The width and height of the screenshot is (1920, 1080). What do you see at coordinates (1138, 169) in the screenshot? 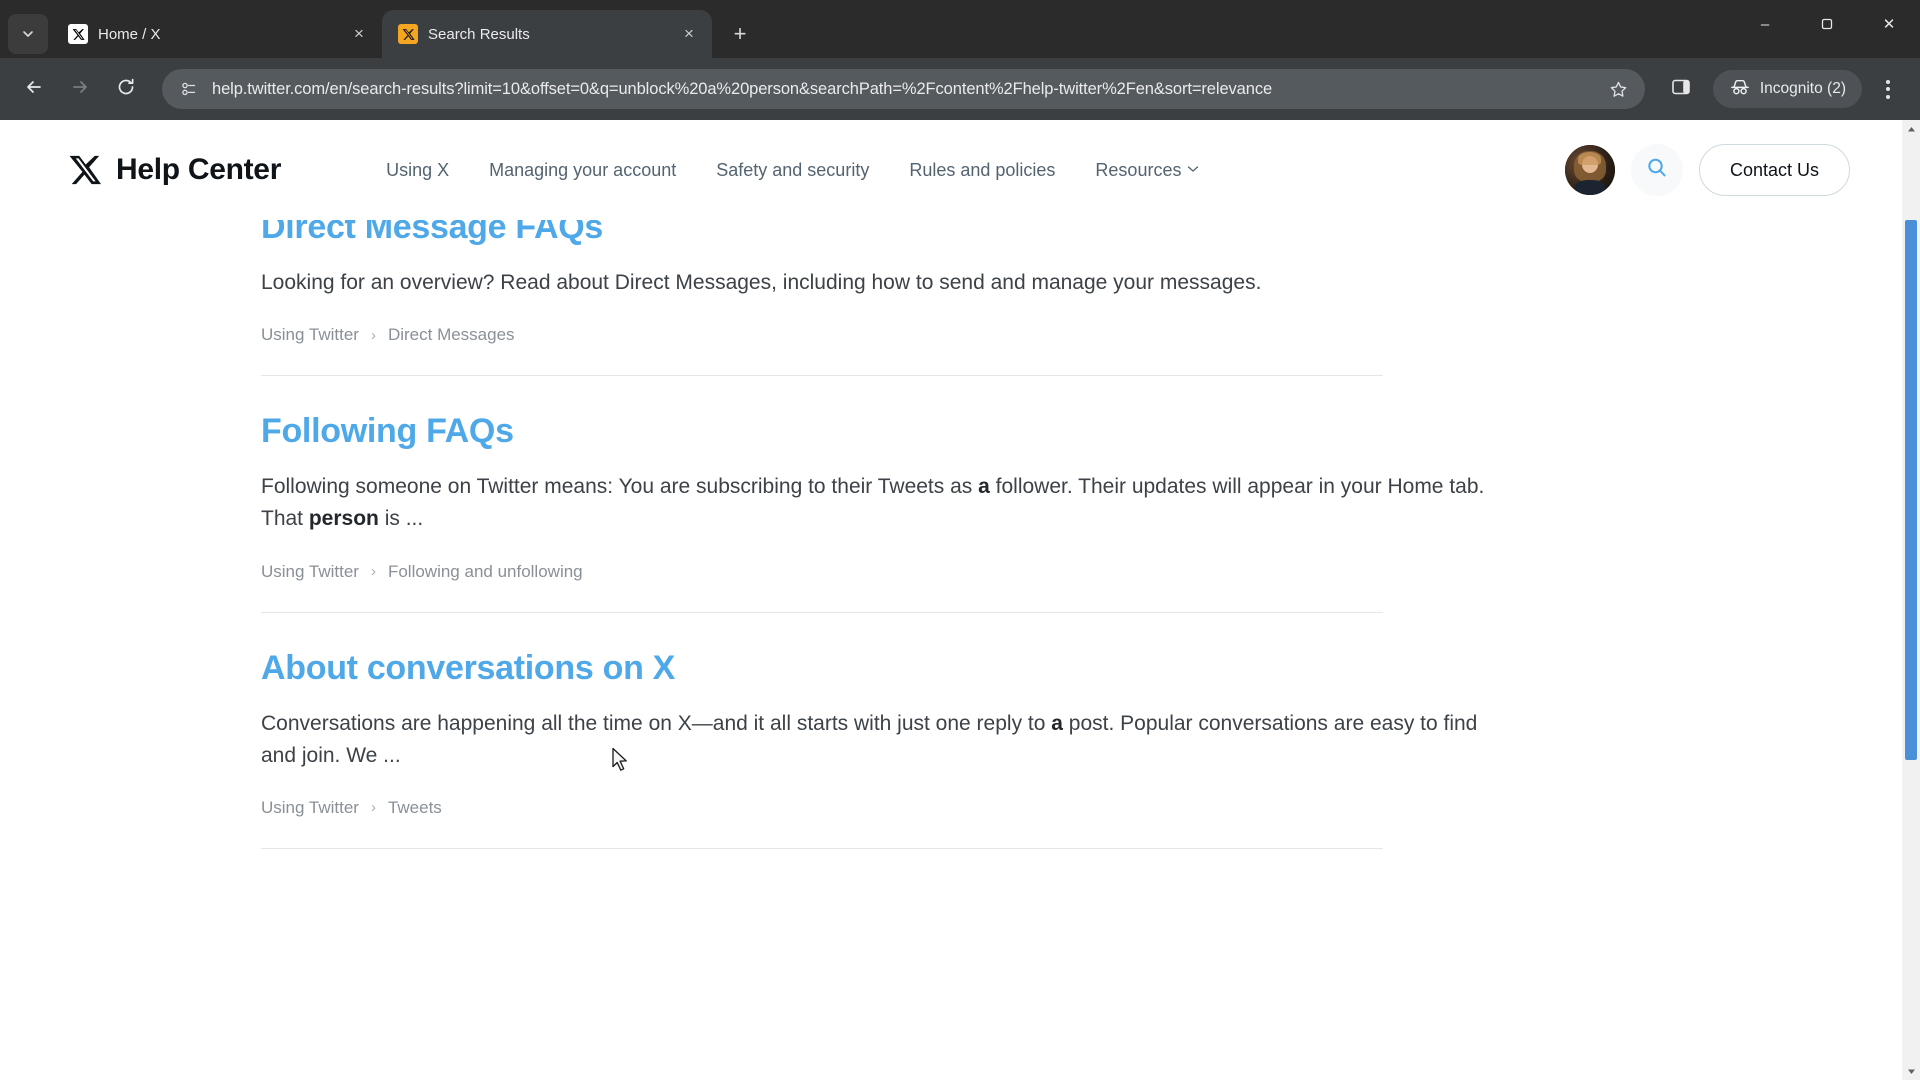
I see `nav-label: Resources` at bounding box center [1138, 169].